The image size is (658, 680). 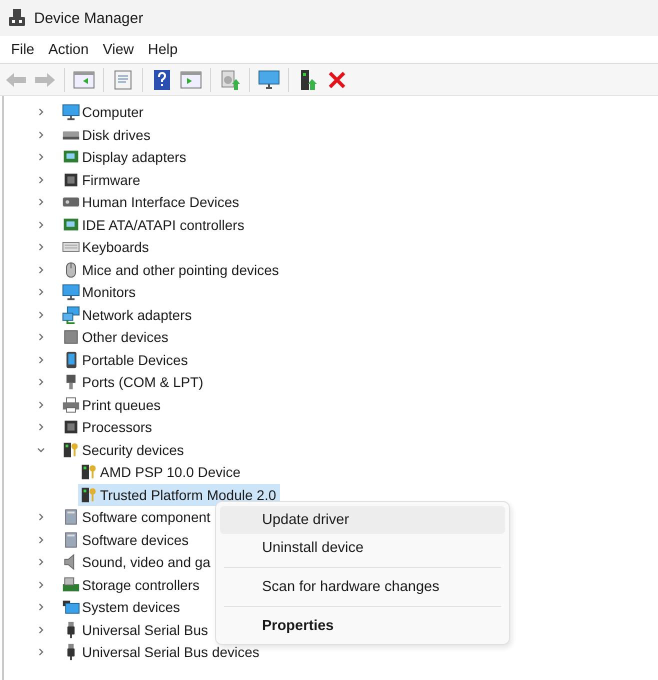 I want to click on tree-item: Storage controllers, so click(x=132, y=585).